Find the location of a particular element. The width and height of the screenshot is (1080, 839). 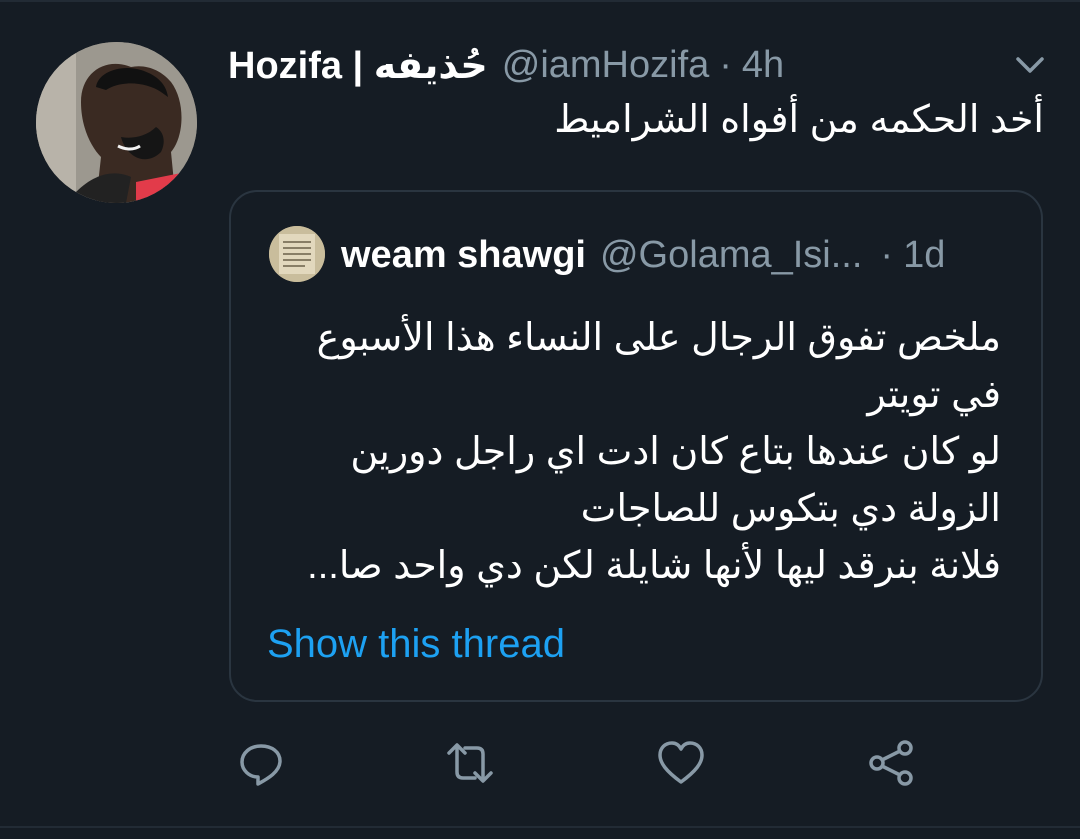

tweet-header: Hozifa | حُذيفه @iamHozifa · 4h is located at coordinates (506, 65).